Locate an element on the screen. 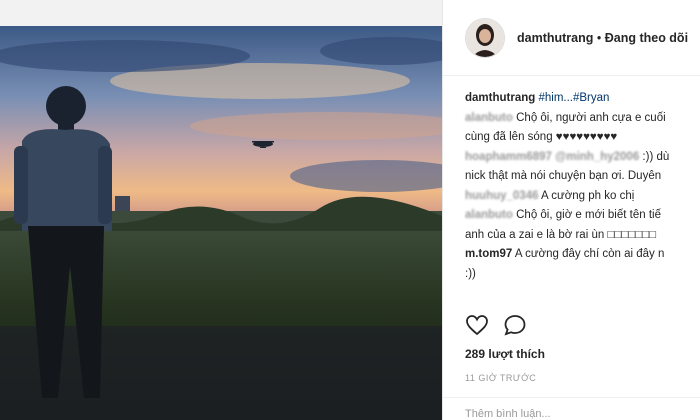 The width and height of the screenshot is (700, 420). avatar-image is located at coordinates (485, 37).